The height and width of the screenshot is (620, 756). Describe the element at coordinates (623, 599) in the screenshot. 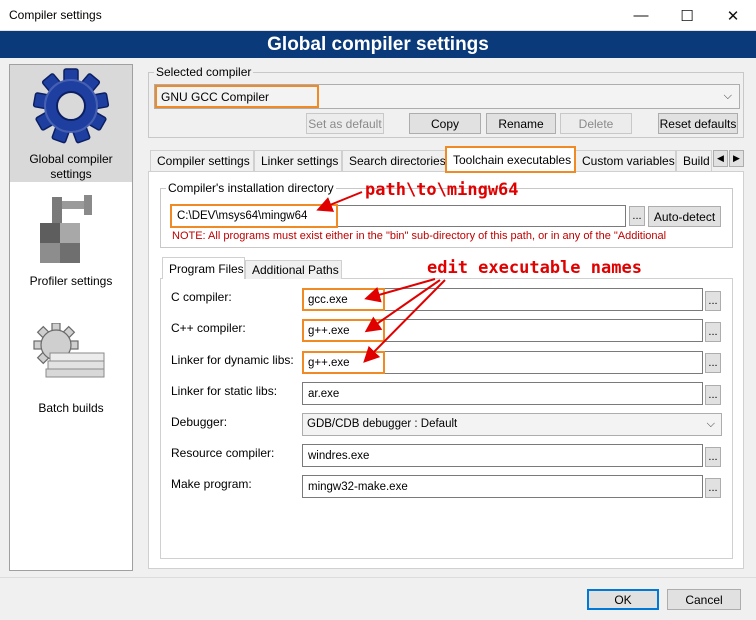

I see `ok-button: OK` at that location.